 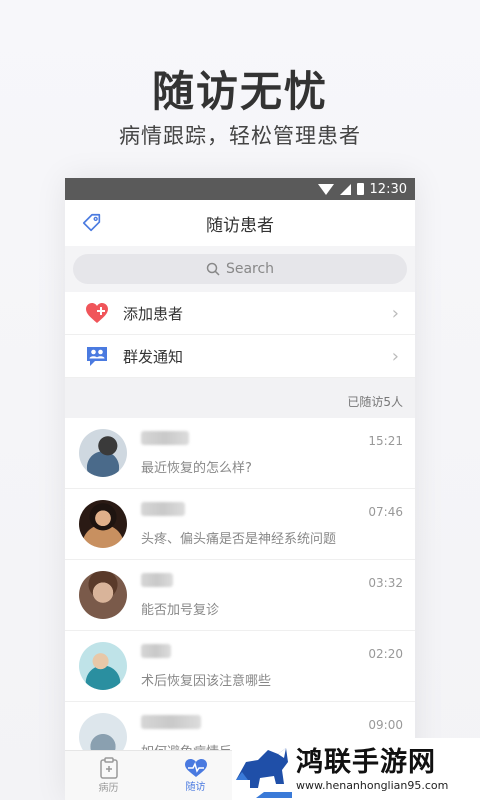 What do you see at coordinates (240, 453) in the screenshot?
I see `list-item: 最近恢复的怎么样? 15:21` at bounding box center [240, 453].